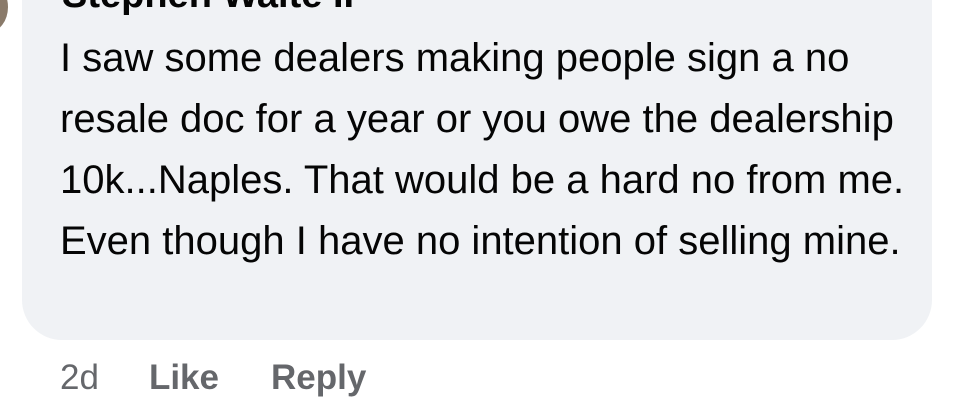 The image size is (974, 410). I want to click on like-button: Like, so click(184, 378).